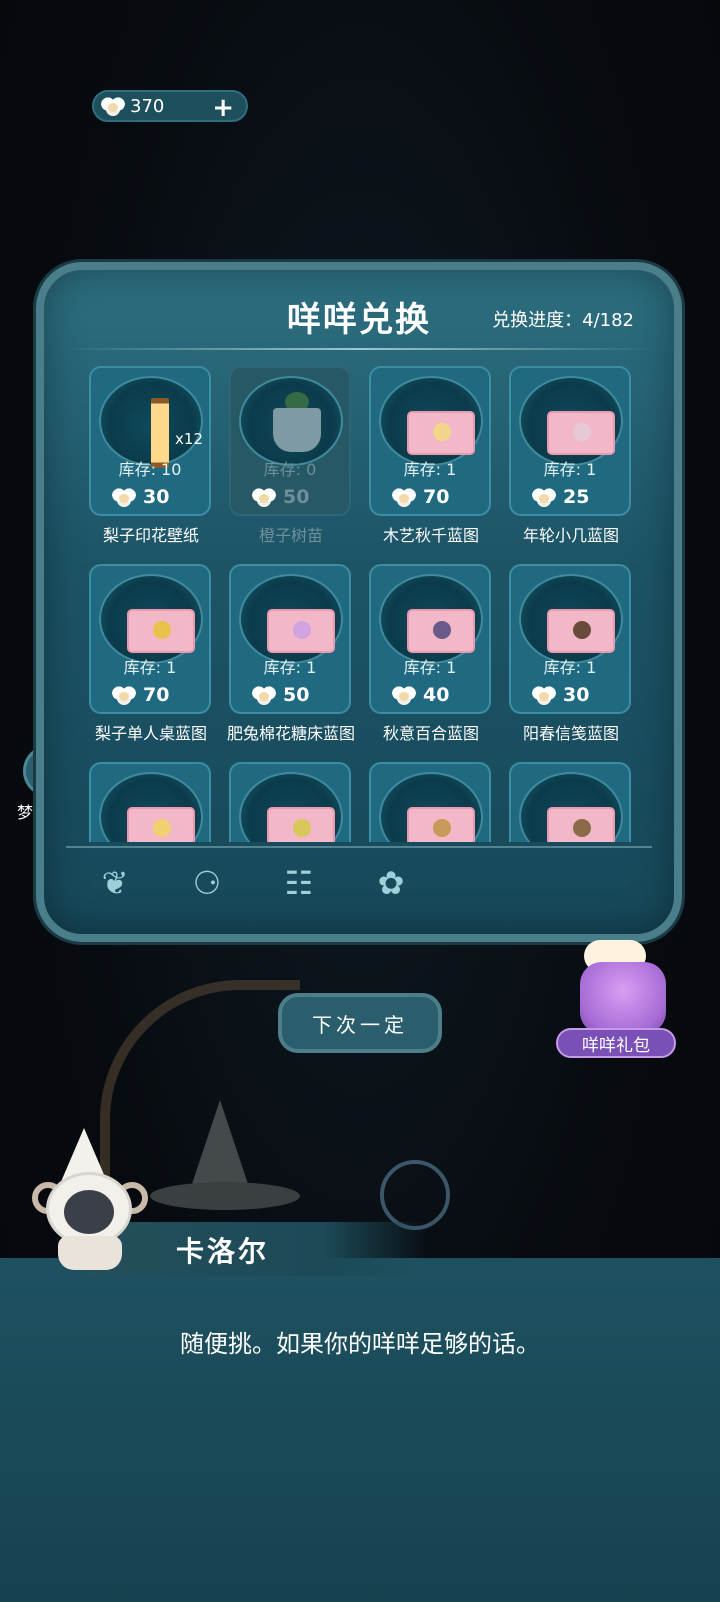 Image resolution: width=720 pixels, height=1602 pixels. I want to click on item-card: 库存: 0 50, so click(290, 441).